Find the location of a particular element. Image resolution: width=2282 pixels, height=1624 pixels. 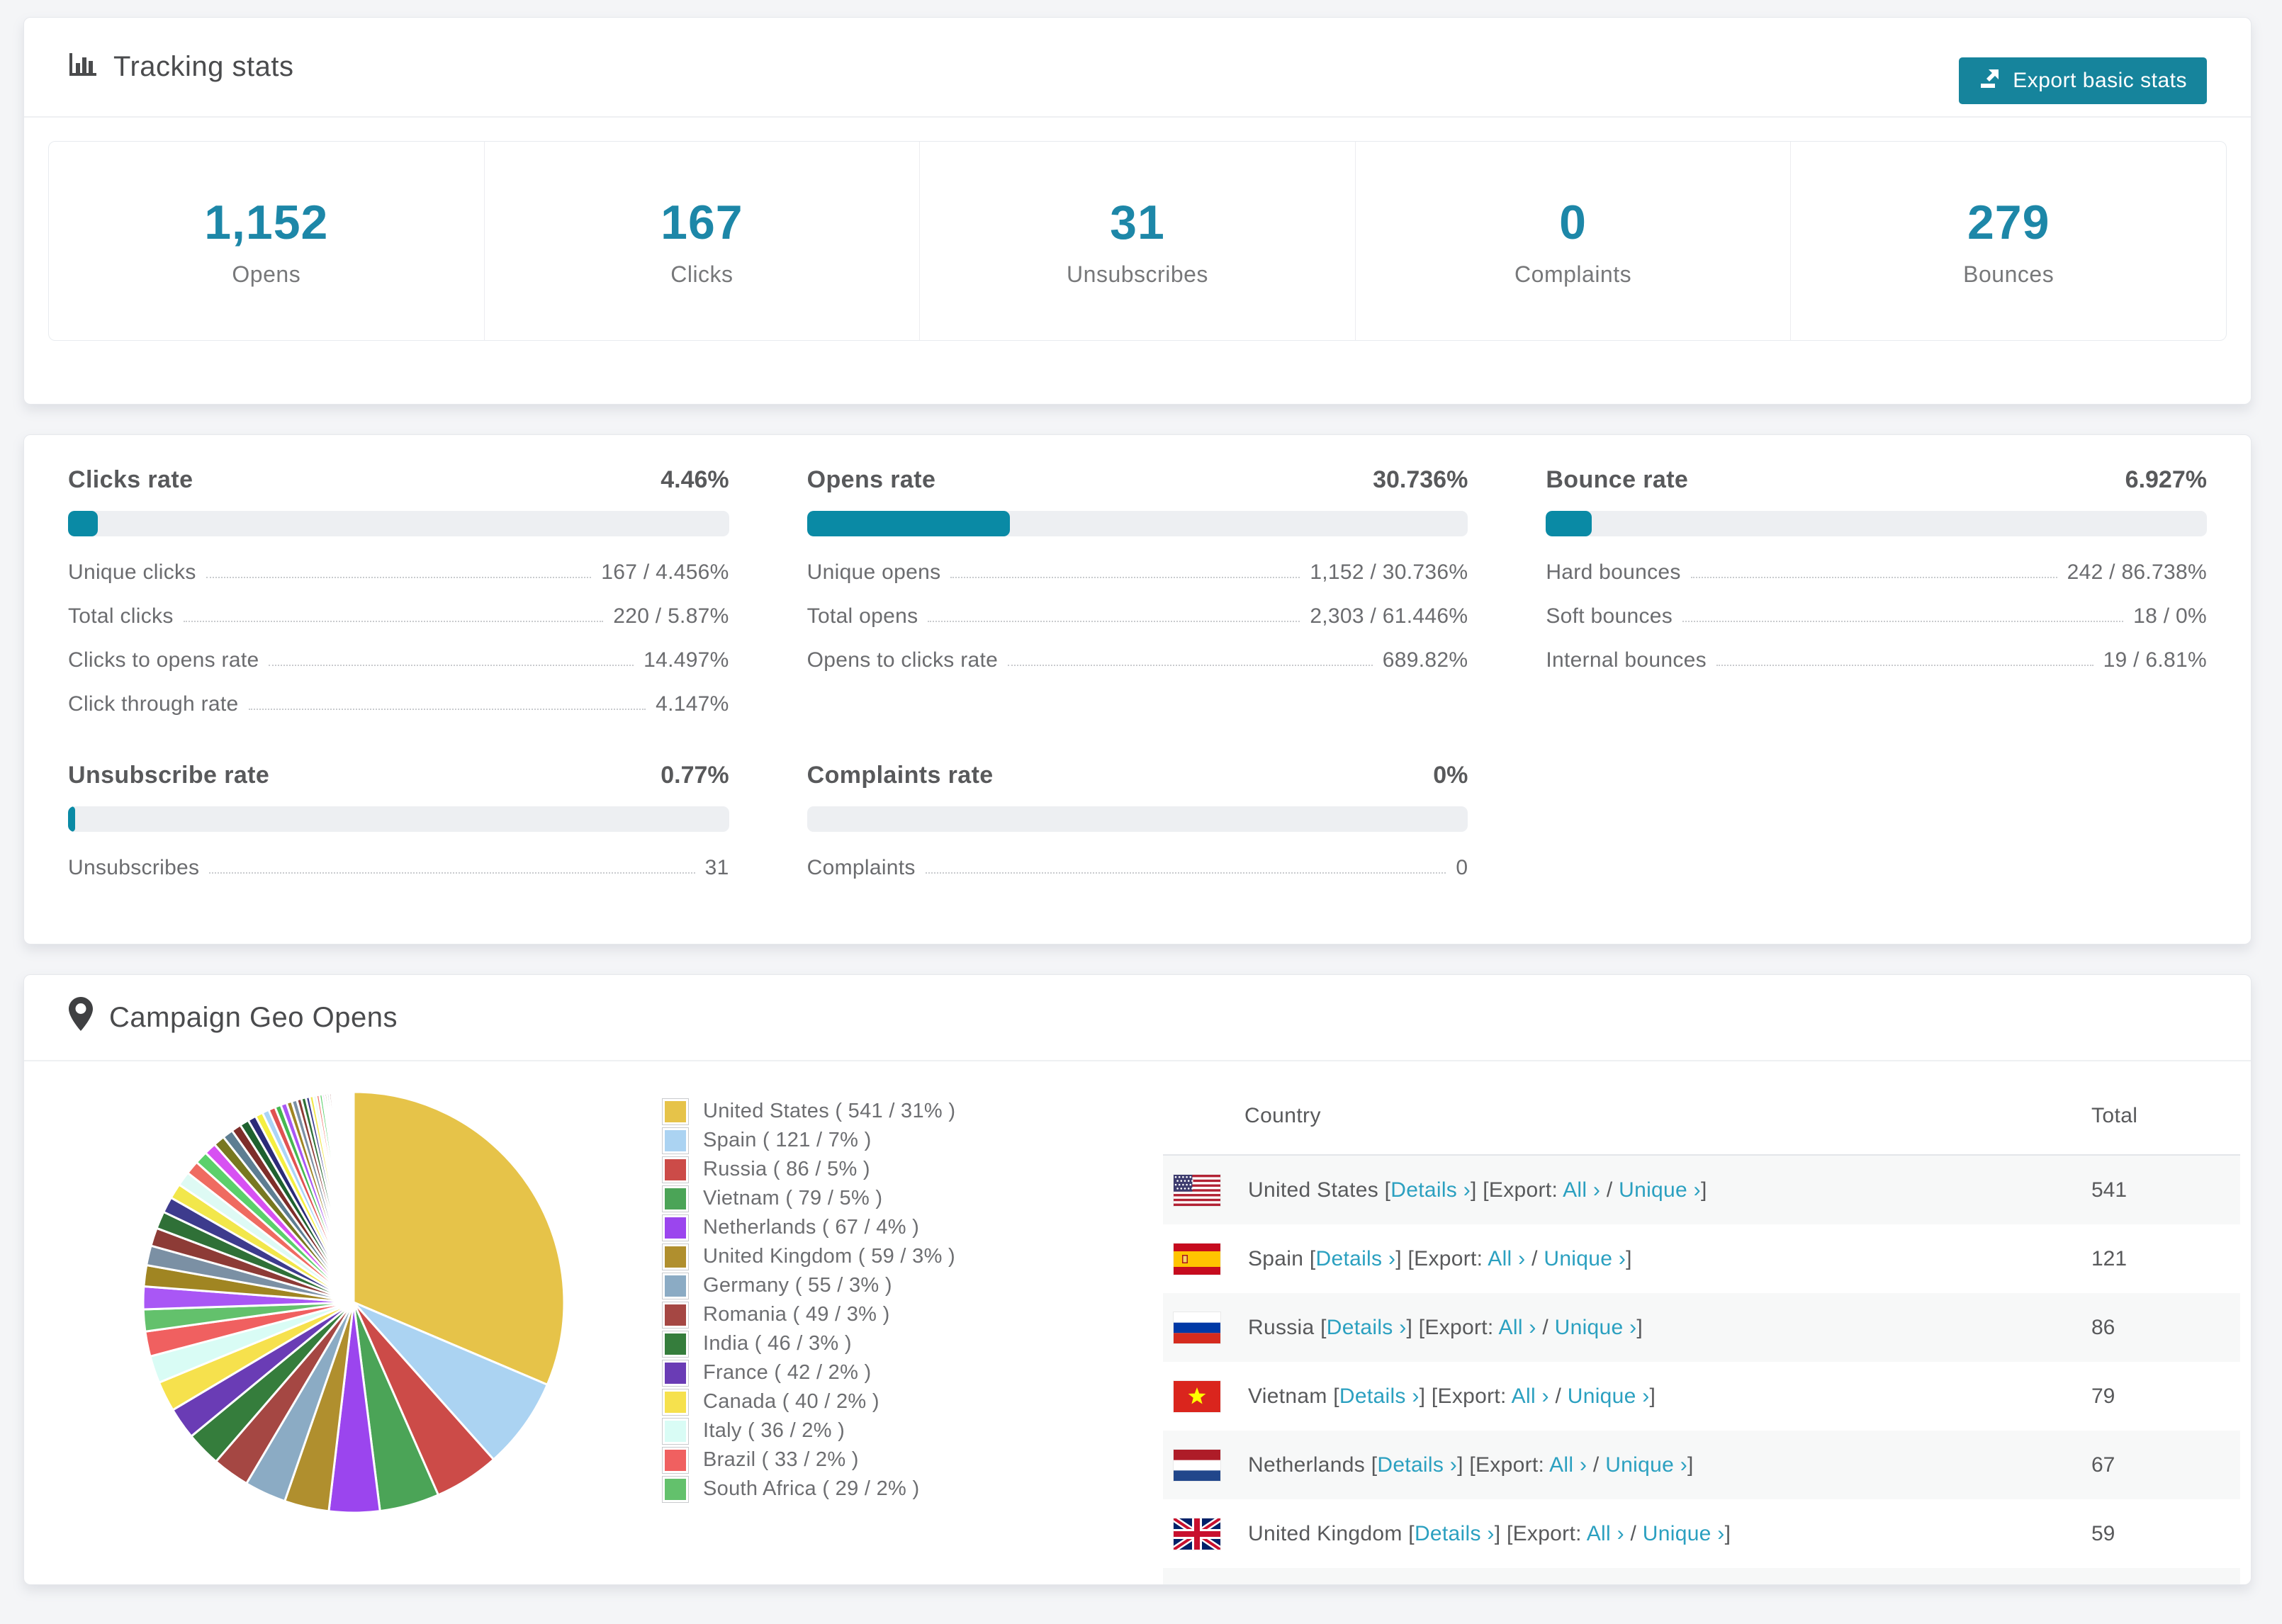

country-total: 67 is located at coordinates (2103, 1465).